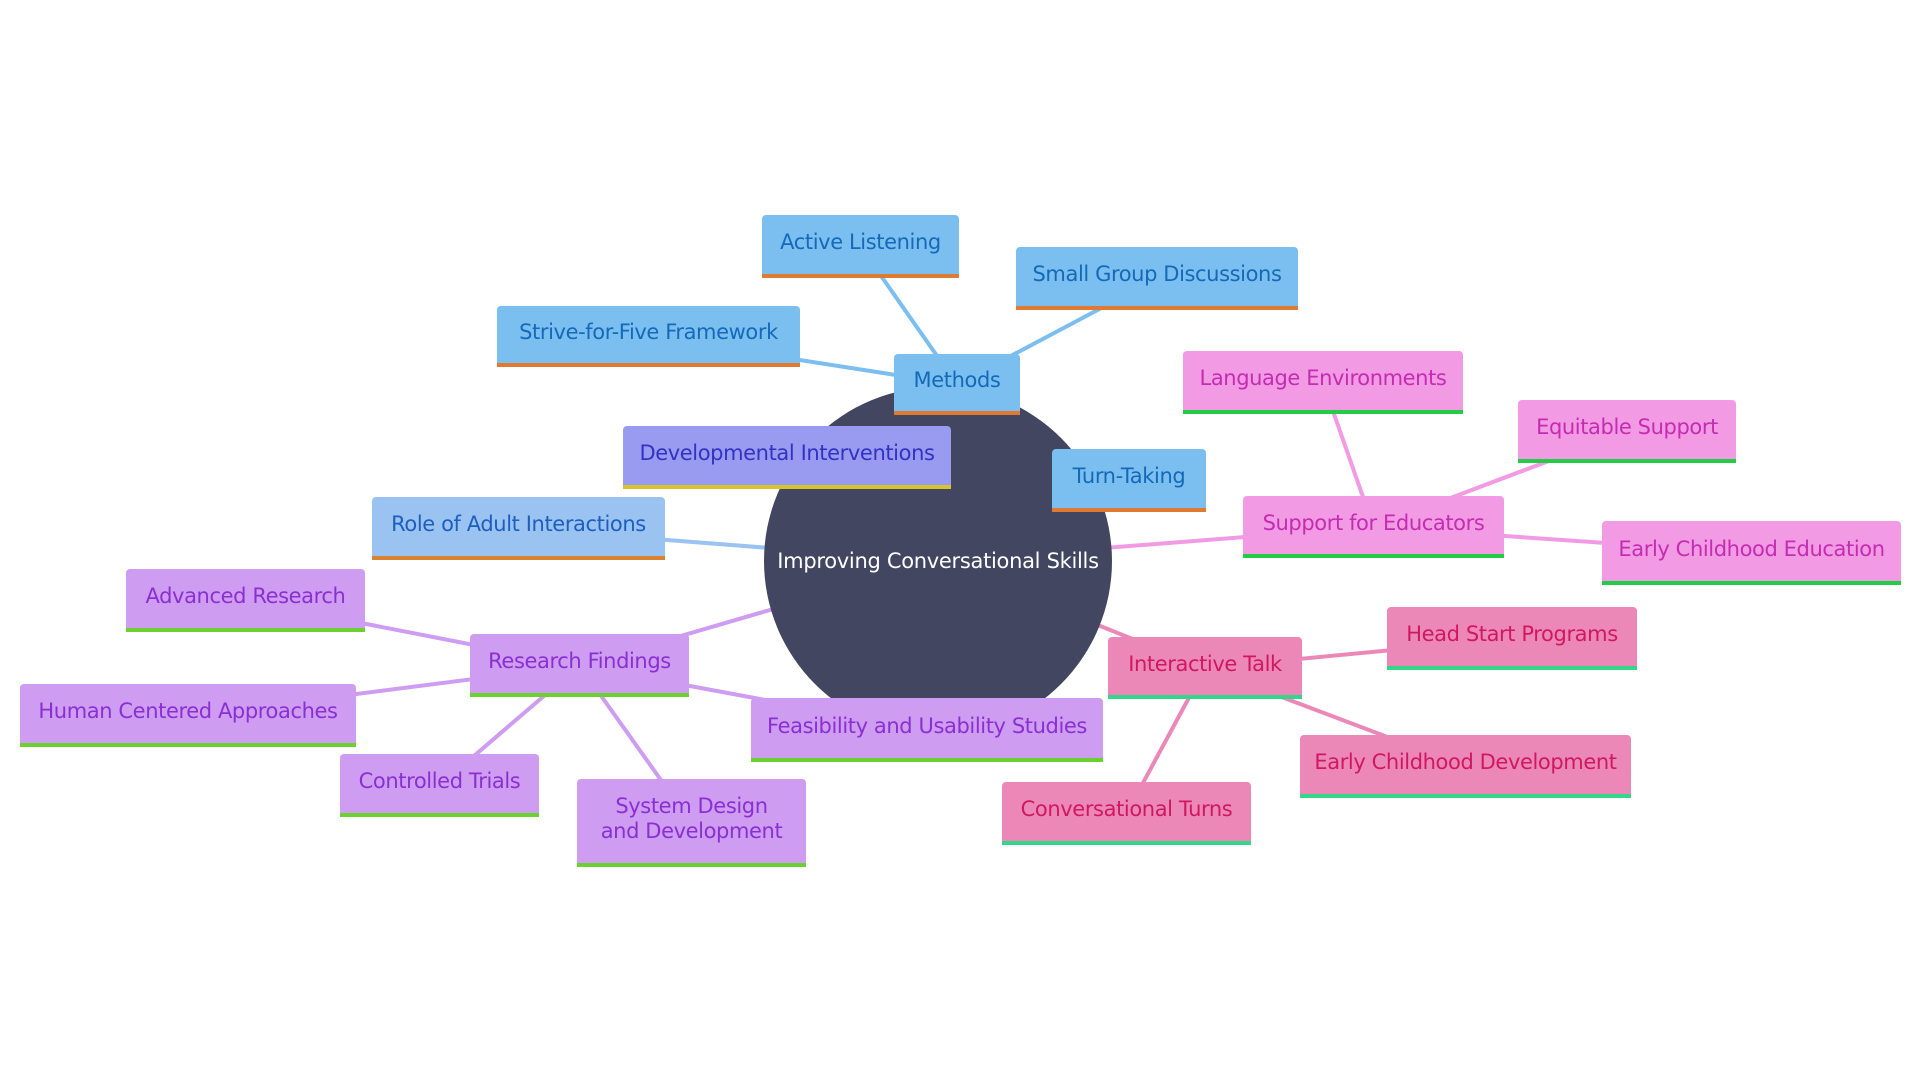  Describe the element at coordinates (648, 332) in the screenshot. I see `node-label: Strive-for-Five Framework` at that location.